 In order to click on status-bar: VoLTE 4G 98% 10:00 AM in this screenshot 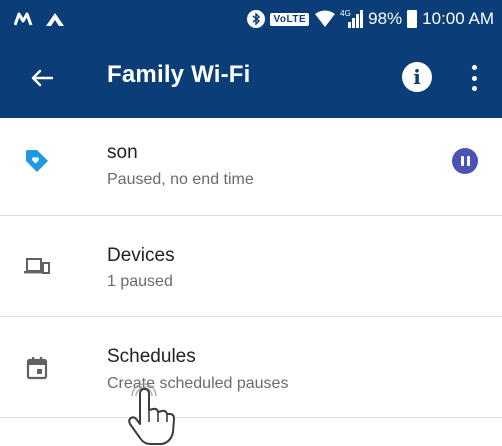, I will do `click(251, 19)`.